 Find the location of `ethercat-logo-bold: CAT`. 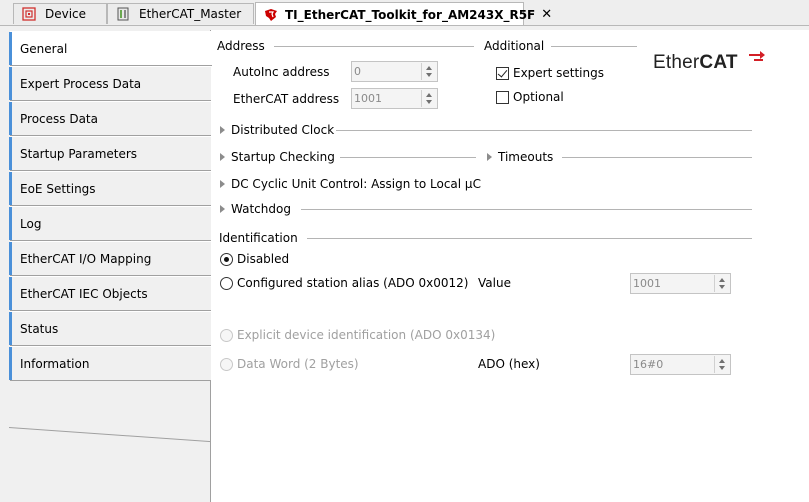

ethercat-logo-bold: CAT is located at coordinates (718, 62).